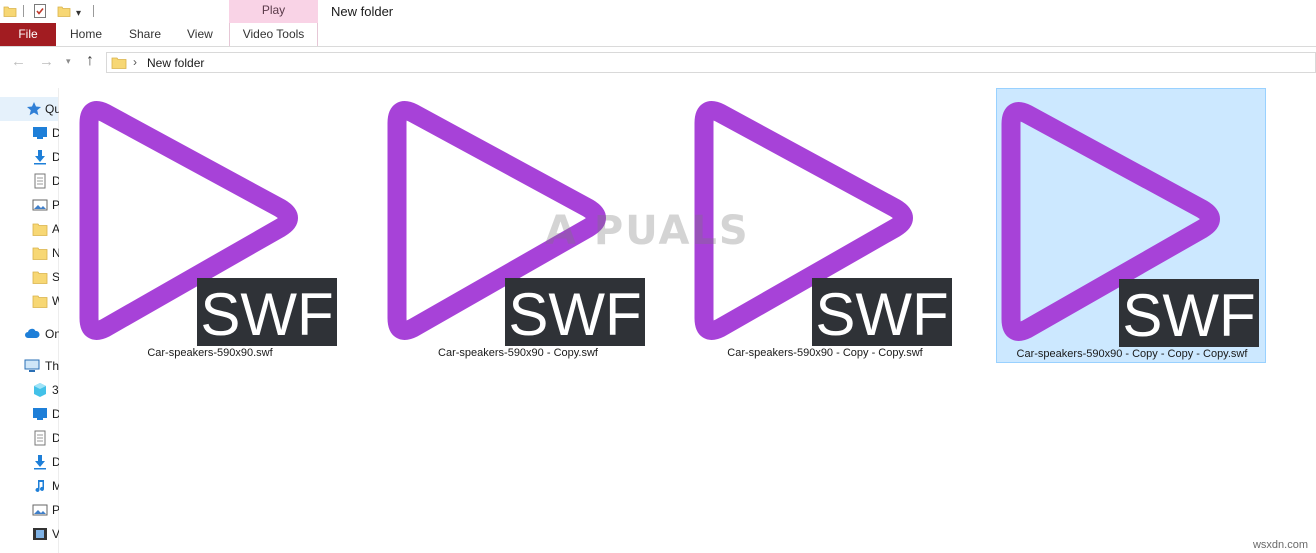  I want to click on forward-arrow-icon: →, so click(46, 61).